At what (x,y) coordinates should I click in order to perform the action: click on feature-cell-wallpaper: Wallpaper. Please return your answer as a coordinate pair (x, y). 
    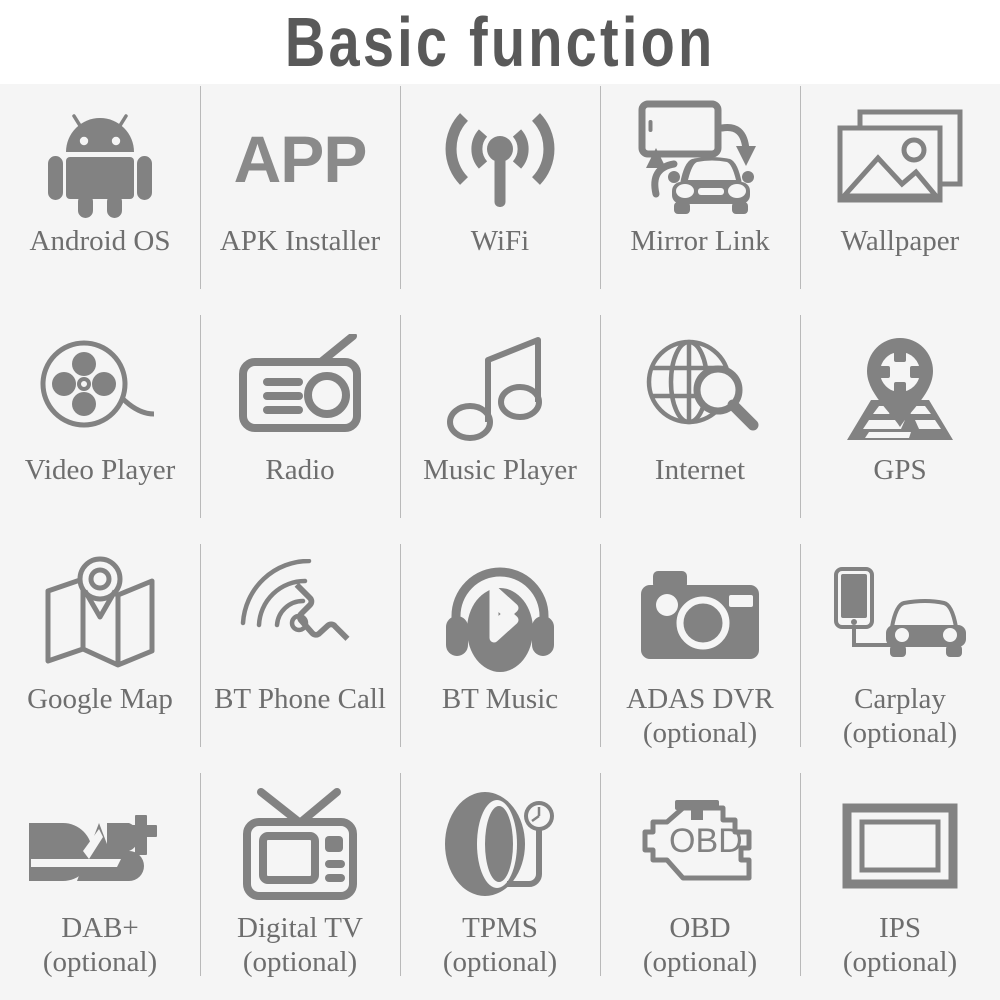
    Looking at the image, I should click on (900, 198).